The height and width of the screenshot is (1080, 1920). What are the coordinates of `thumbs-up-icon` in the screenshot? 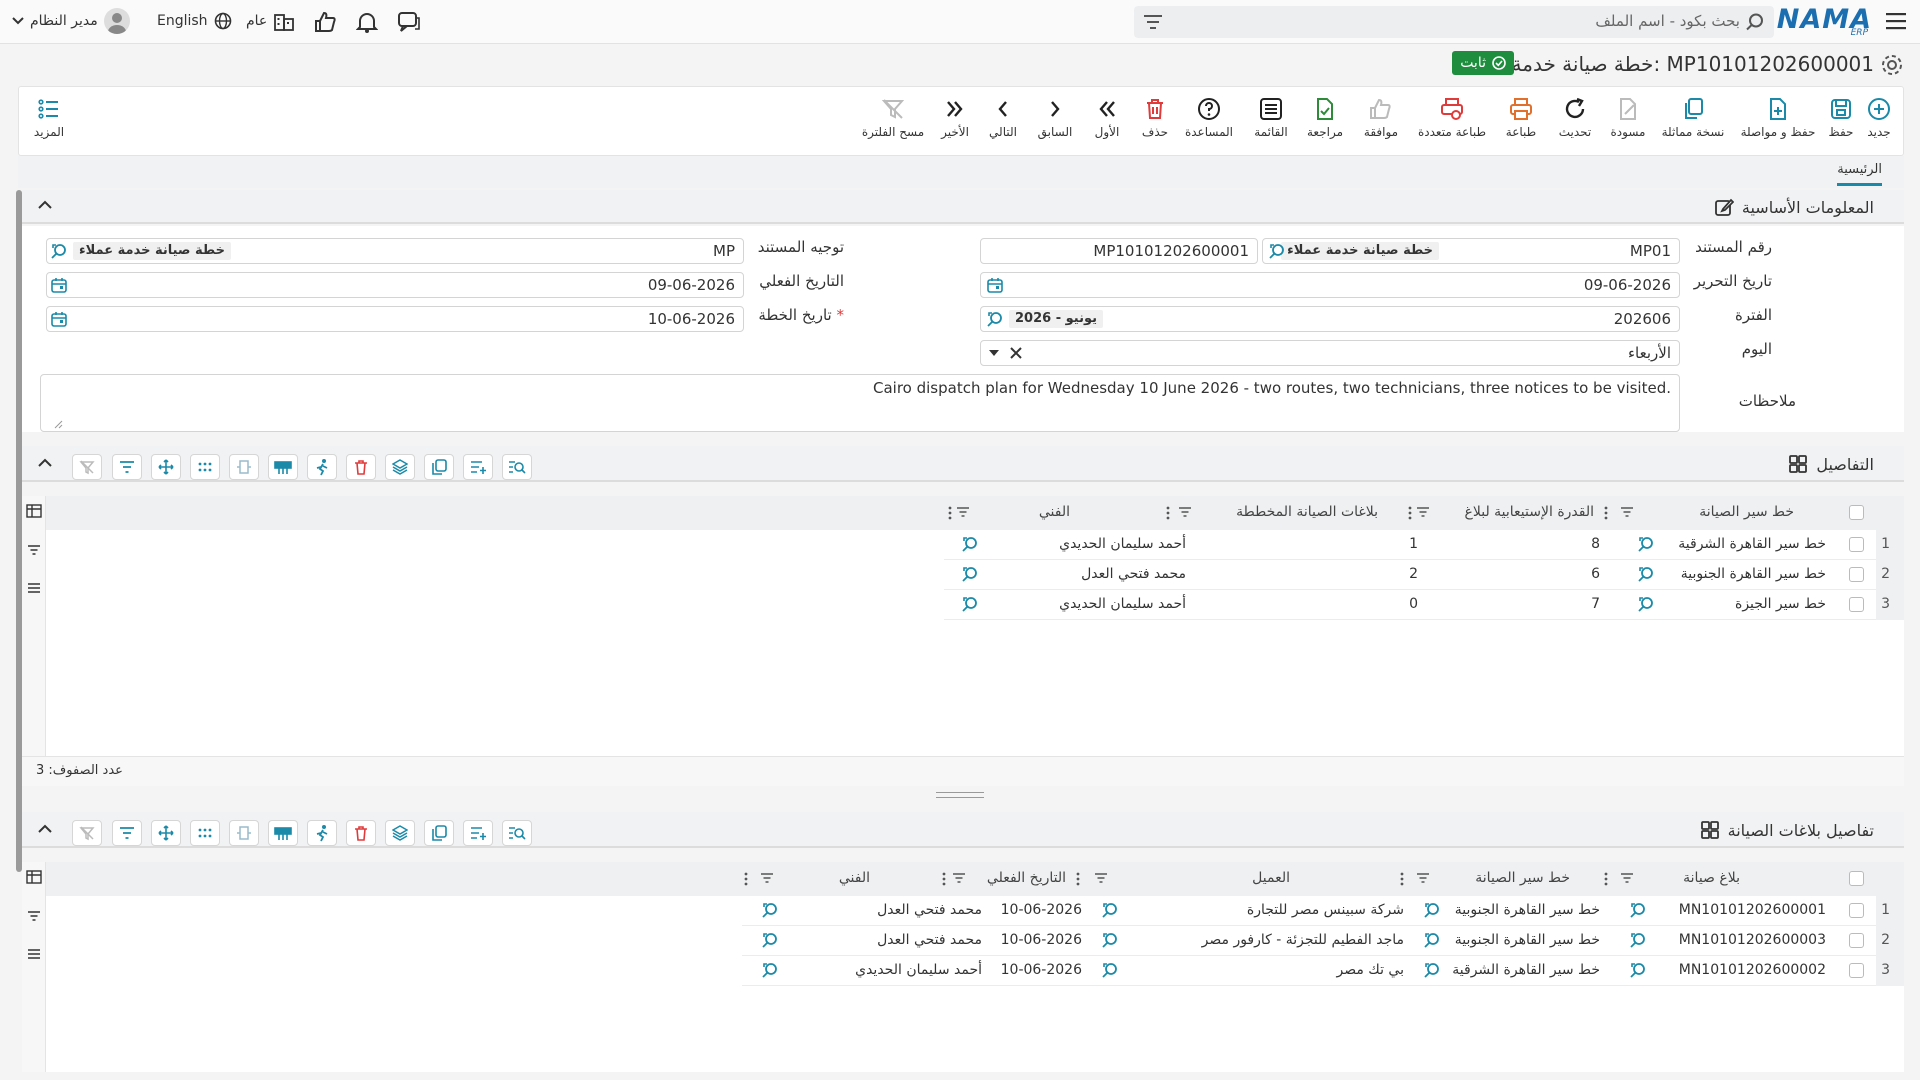 It's located at (325, 22).